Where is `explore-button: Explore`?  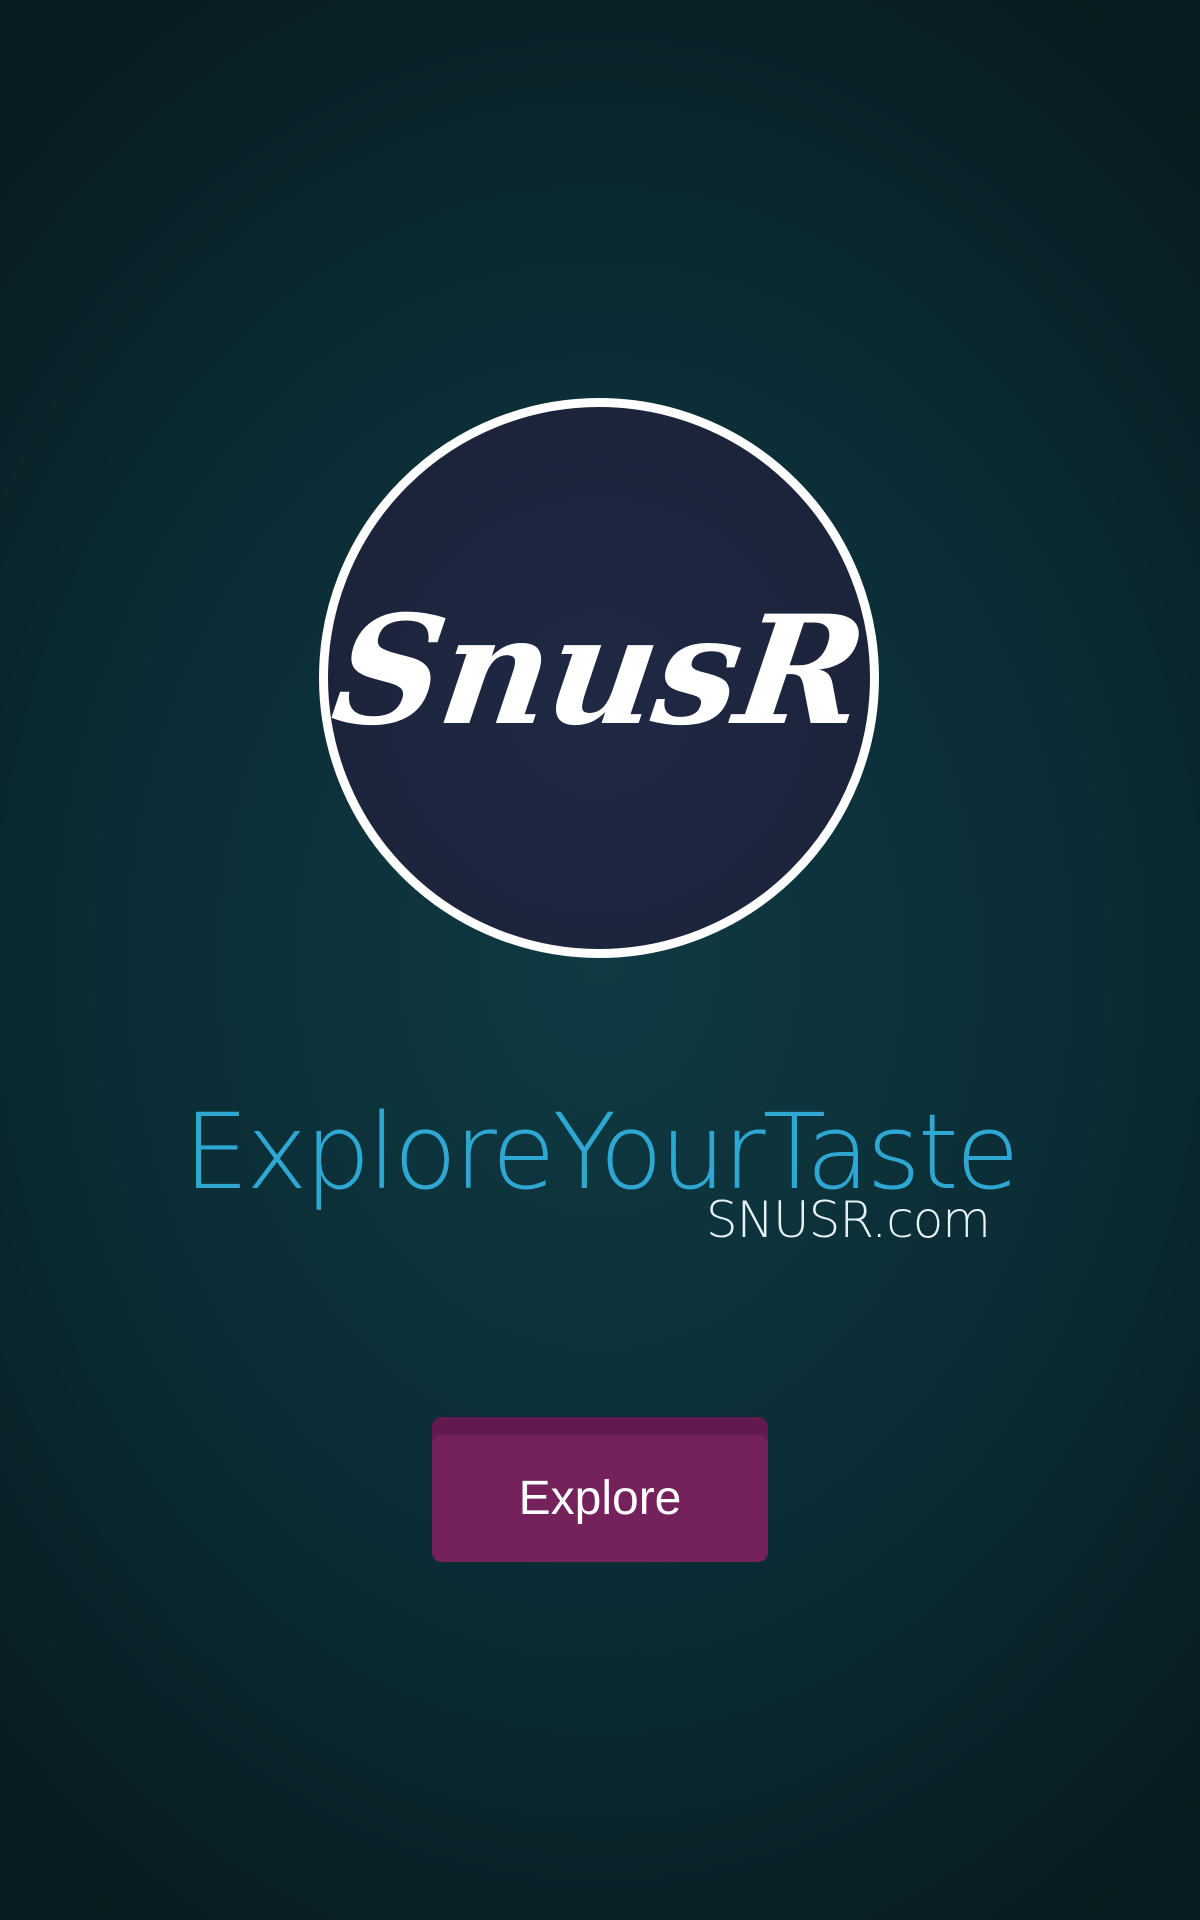 explore-button: Explore is located at coordinates (600, 1489).